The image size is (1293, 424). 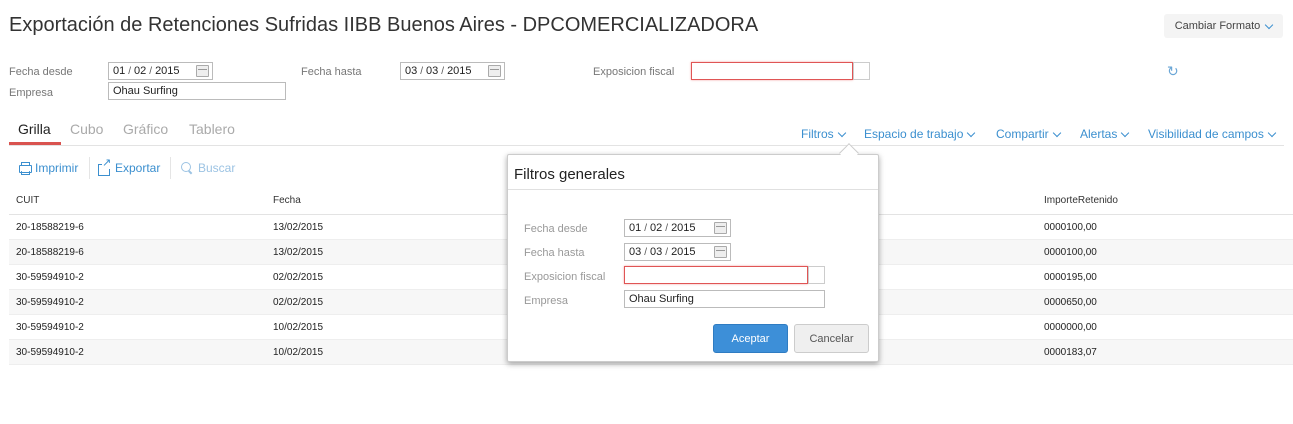 What do you see at coordinates (724, 299) in the screenshot?
I see `popup-empresa-input: Ohau Surfing` at bounding box center [724, 299].